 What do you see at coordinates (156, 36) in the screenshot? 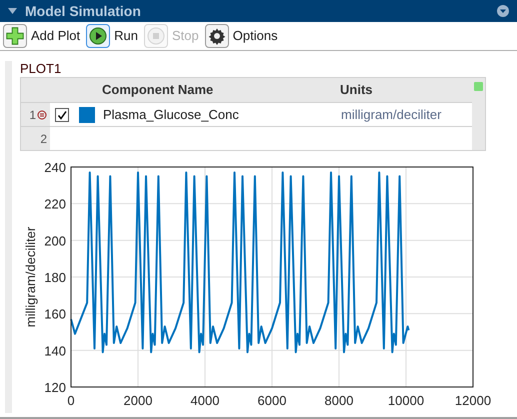
I see `stop-icon` at bounding box center [156, 36].